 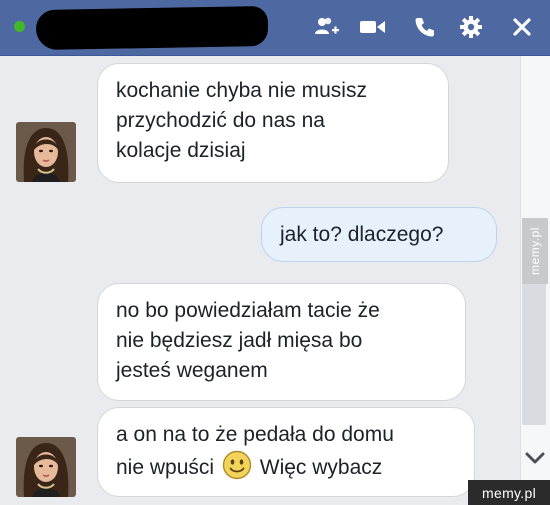 I want to click on message-line: nie wpuści Więc wybacz, so click(x=286, y=466).